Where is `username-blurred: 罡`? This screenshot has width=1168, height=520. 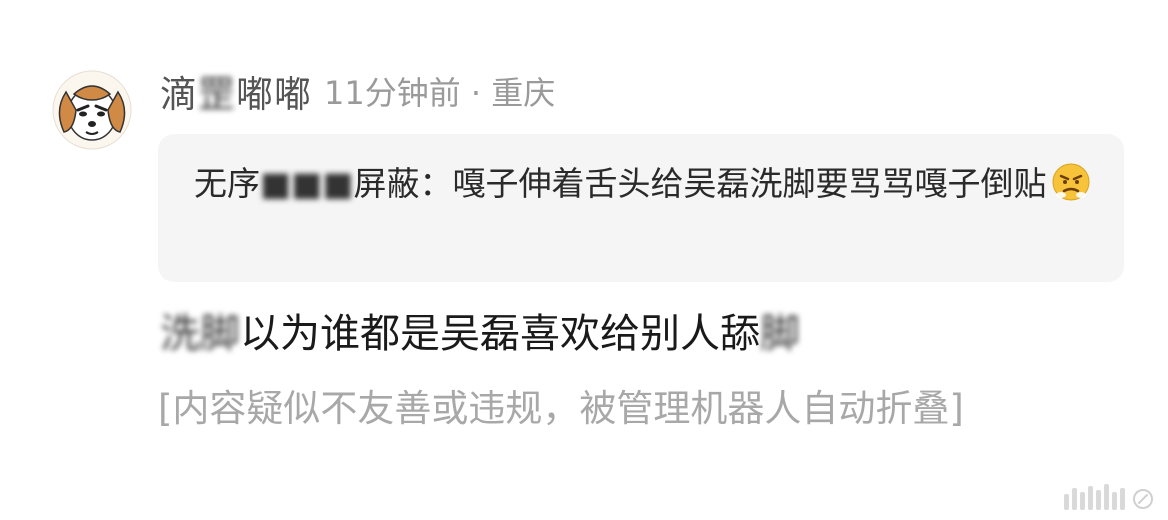 username-blurred: 罡 is located at coordinates (217, 94).